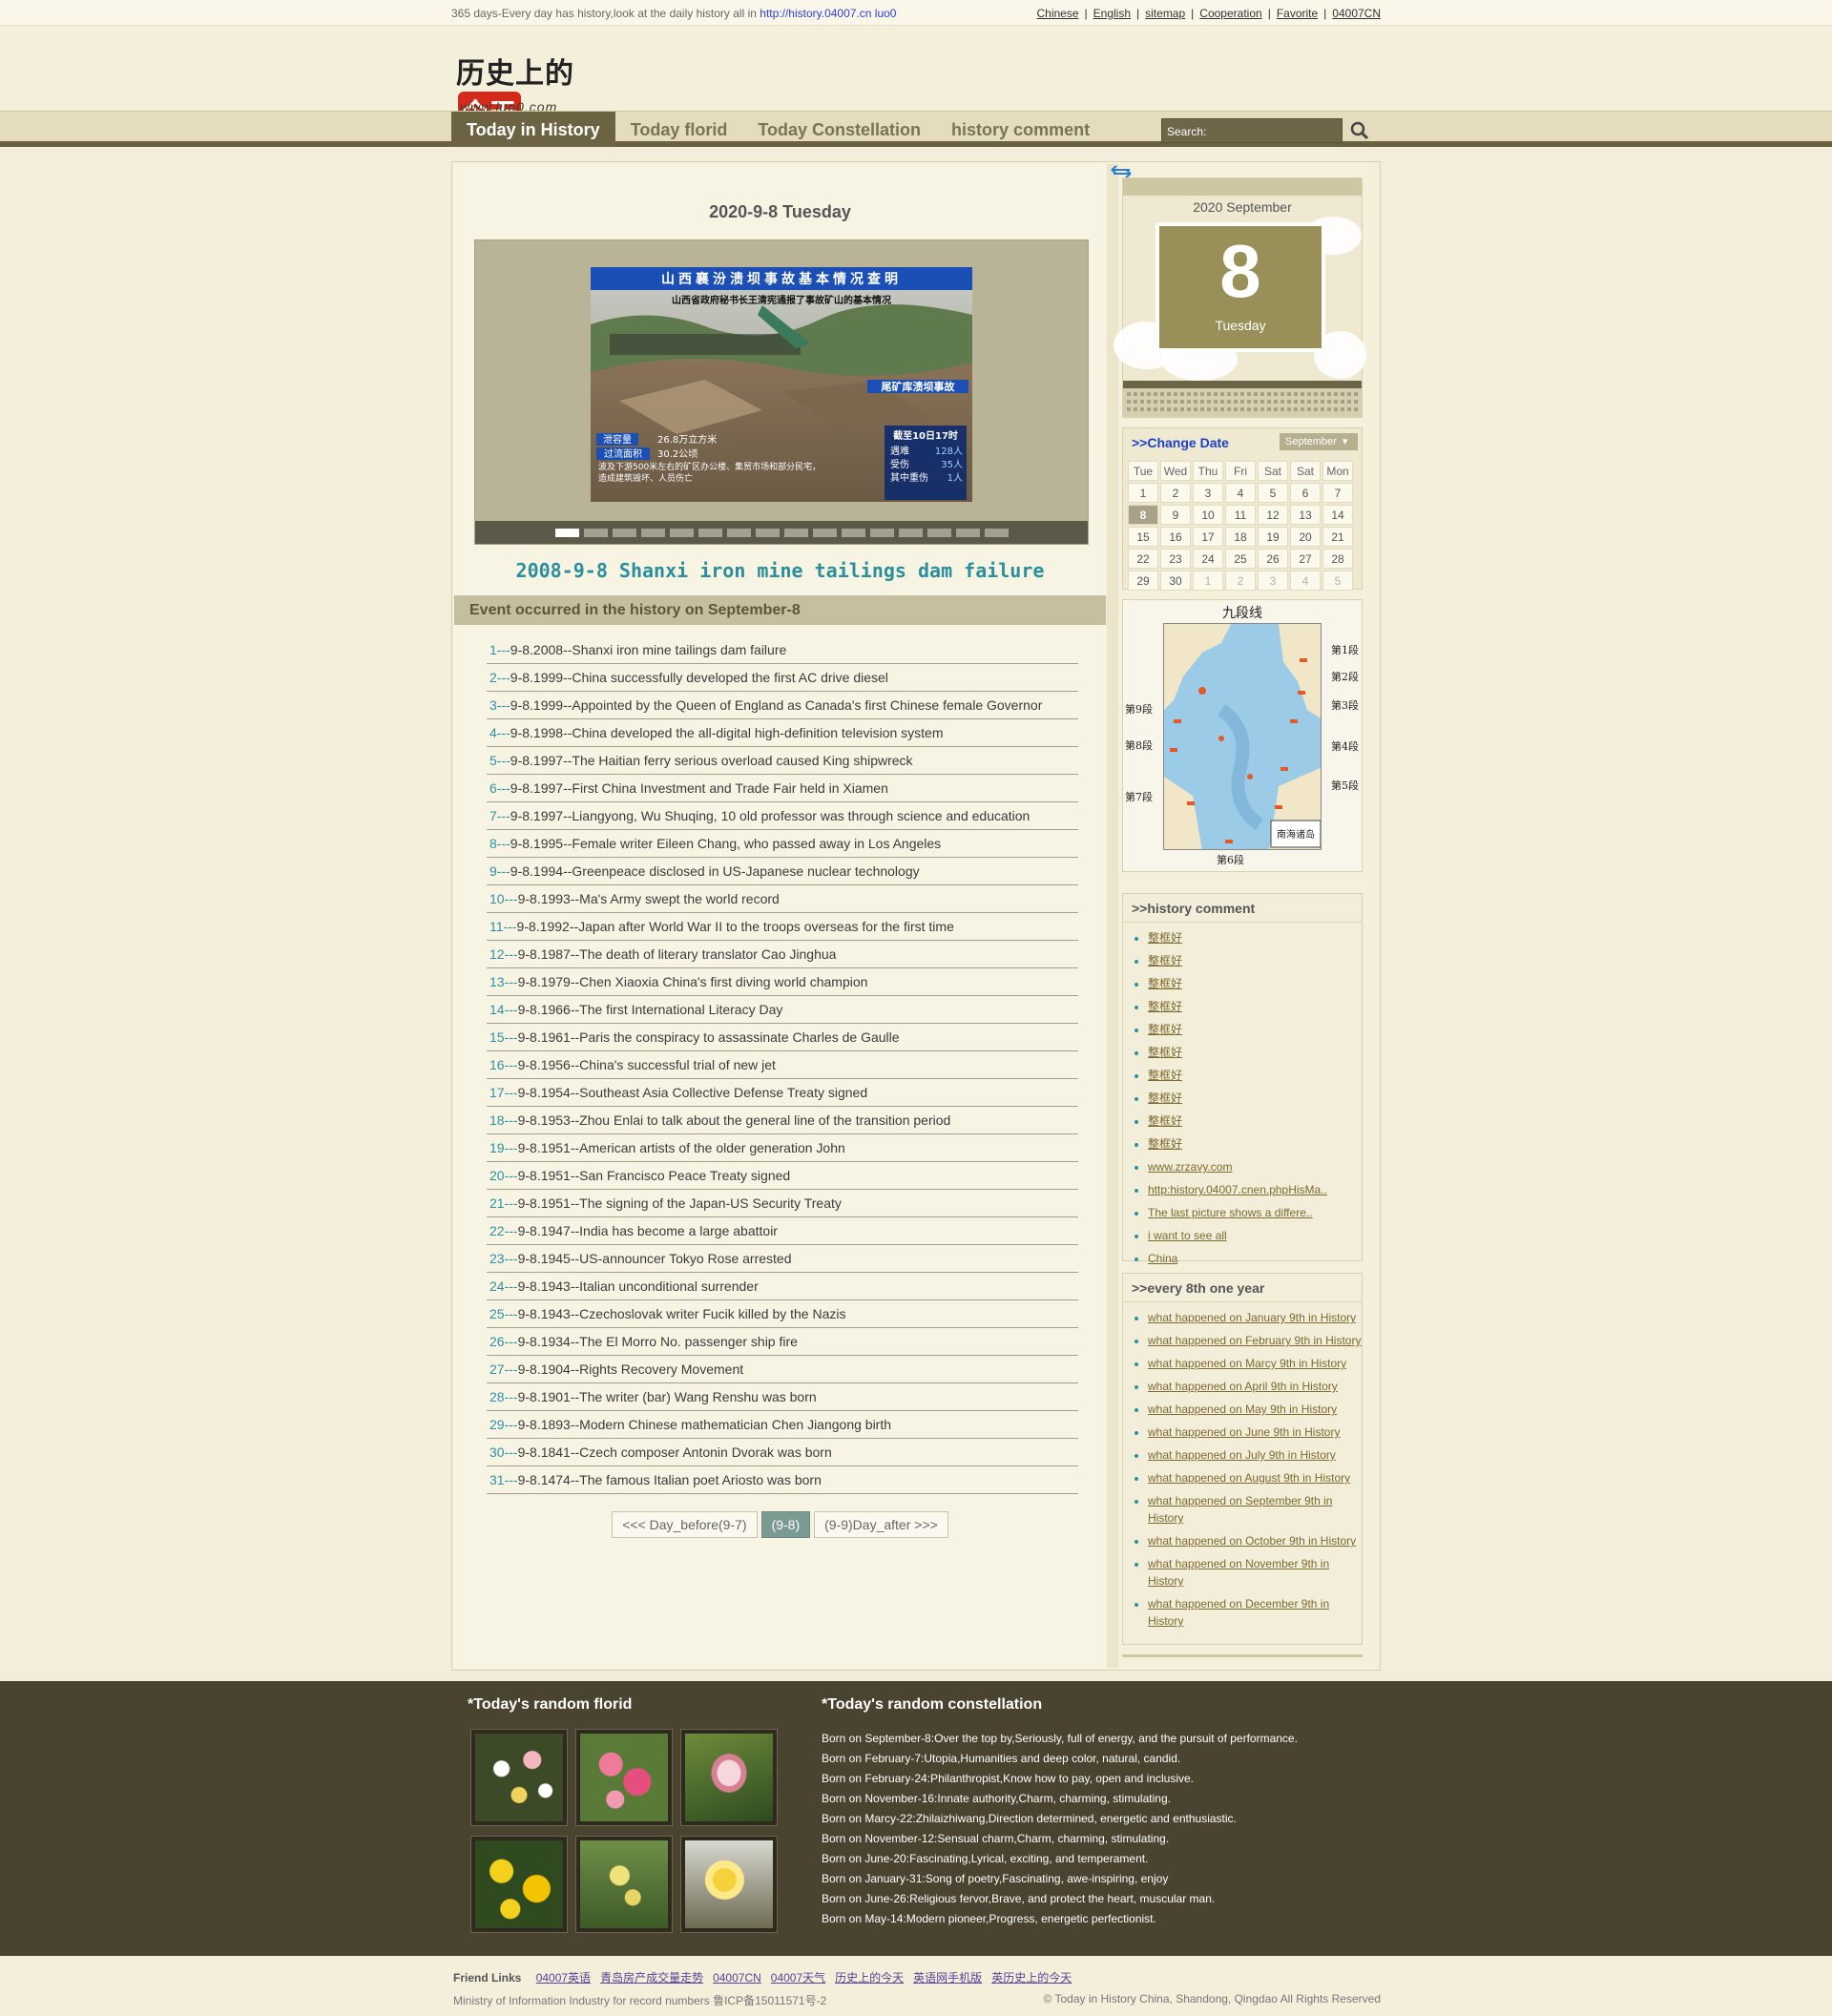 The image size is (1832, 2016). What do you see at coordinates (1241, 559) in the screenshot?
I see `calendar-day: 25` at bounding box center [1241, 559].